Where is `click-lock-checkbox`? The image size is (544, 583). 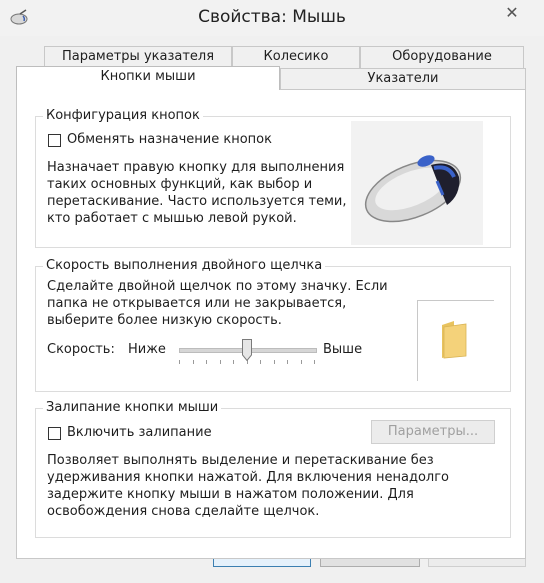 click-lock-checkbox is located at coordinates (54, 433).